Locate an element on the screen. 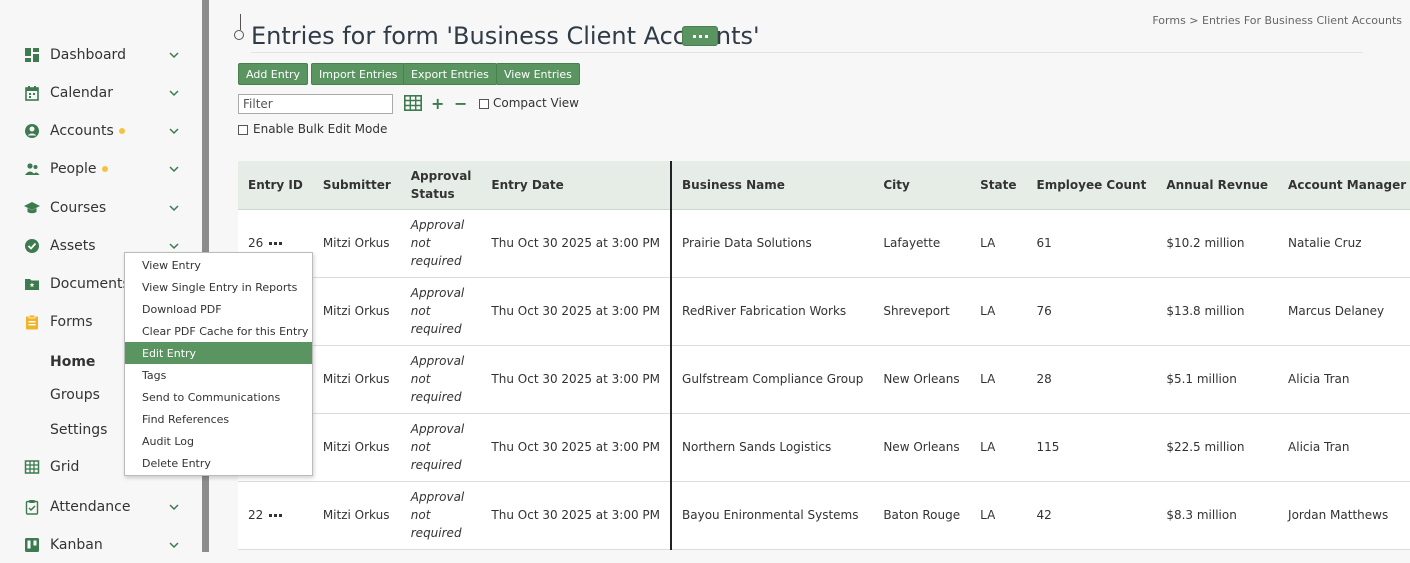  plus-icon: + is located at coordinates (437, 104).